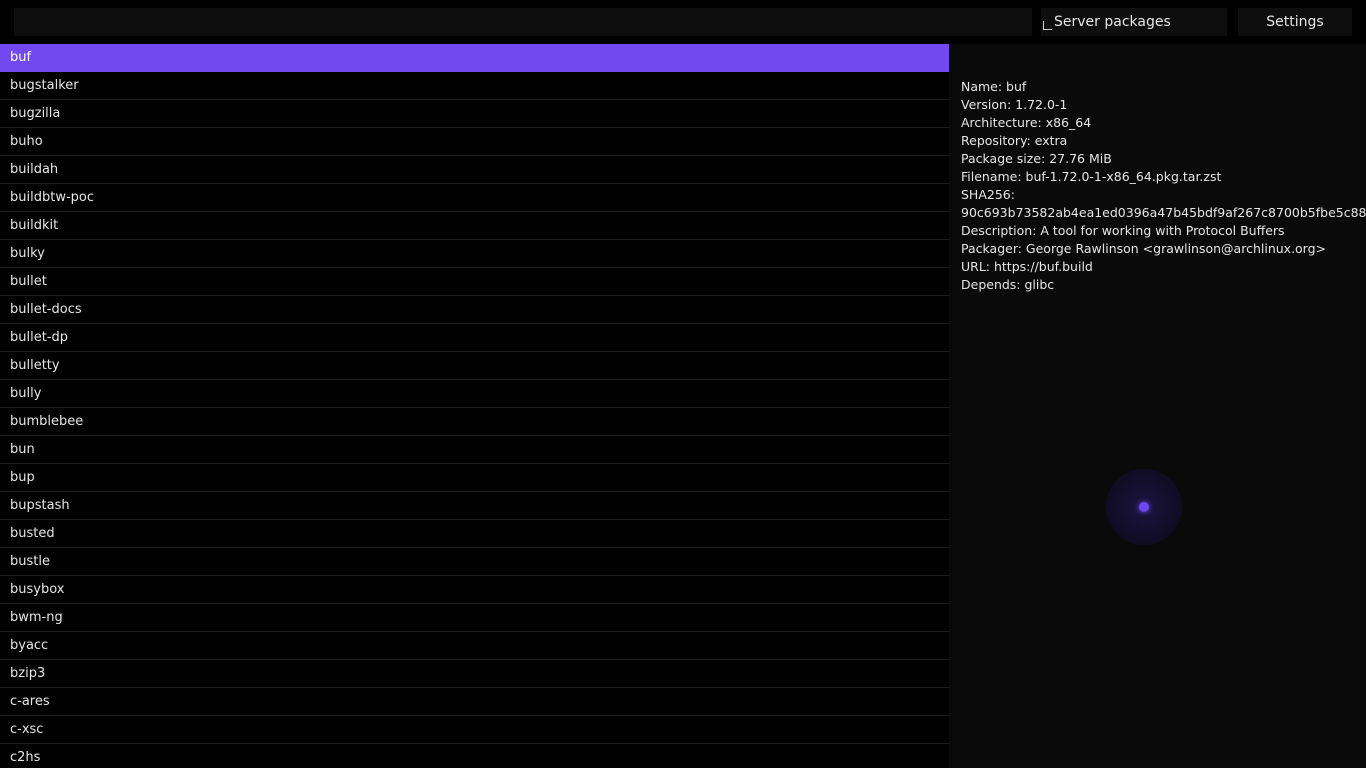 The width and height of the screenshot is (1366, 768). Describe the element at coordinates (474, 282) in the screenshot. I see `package-list-item: bullet` at that location.